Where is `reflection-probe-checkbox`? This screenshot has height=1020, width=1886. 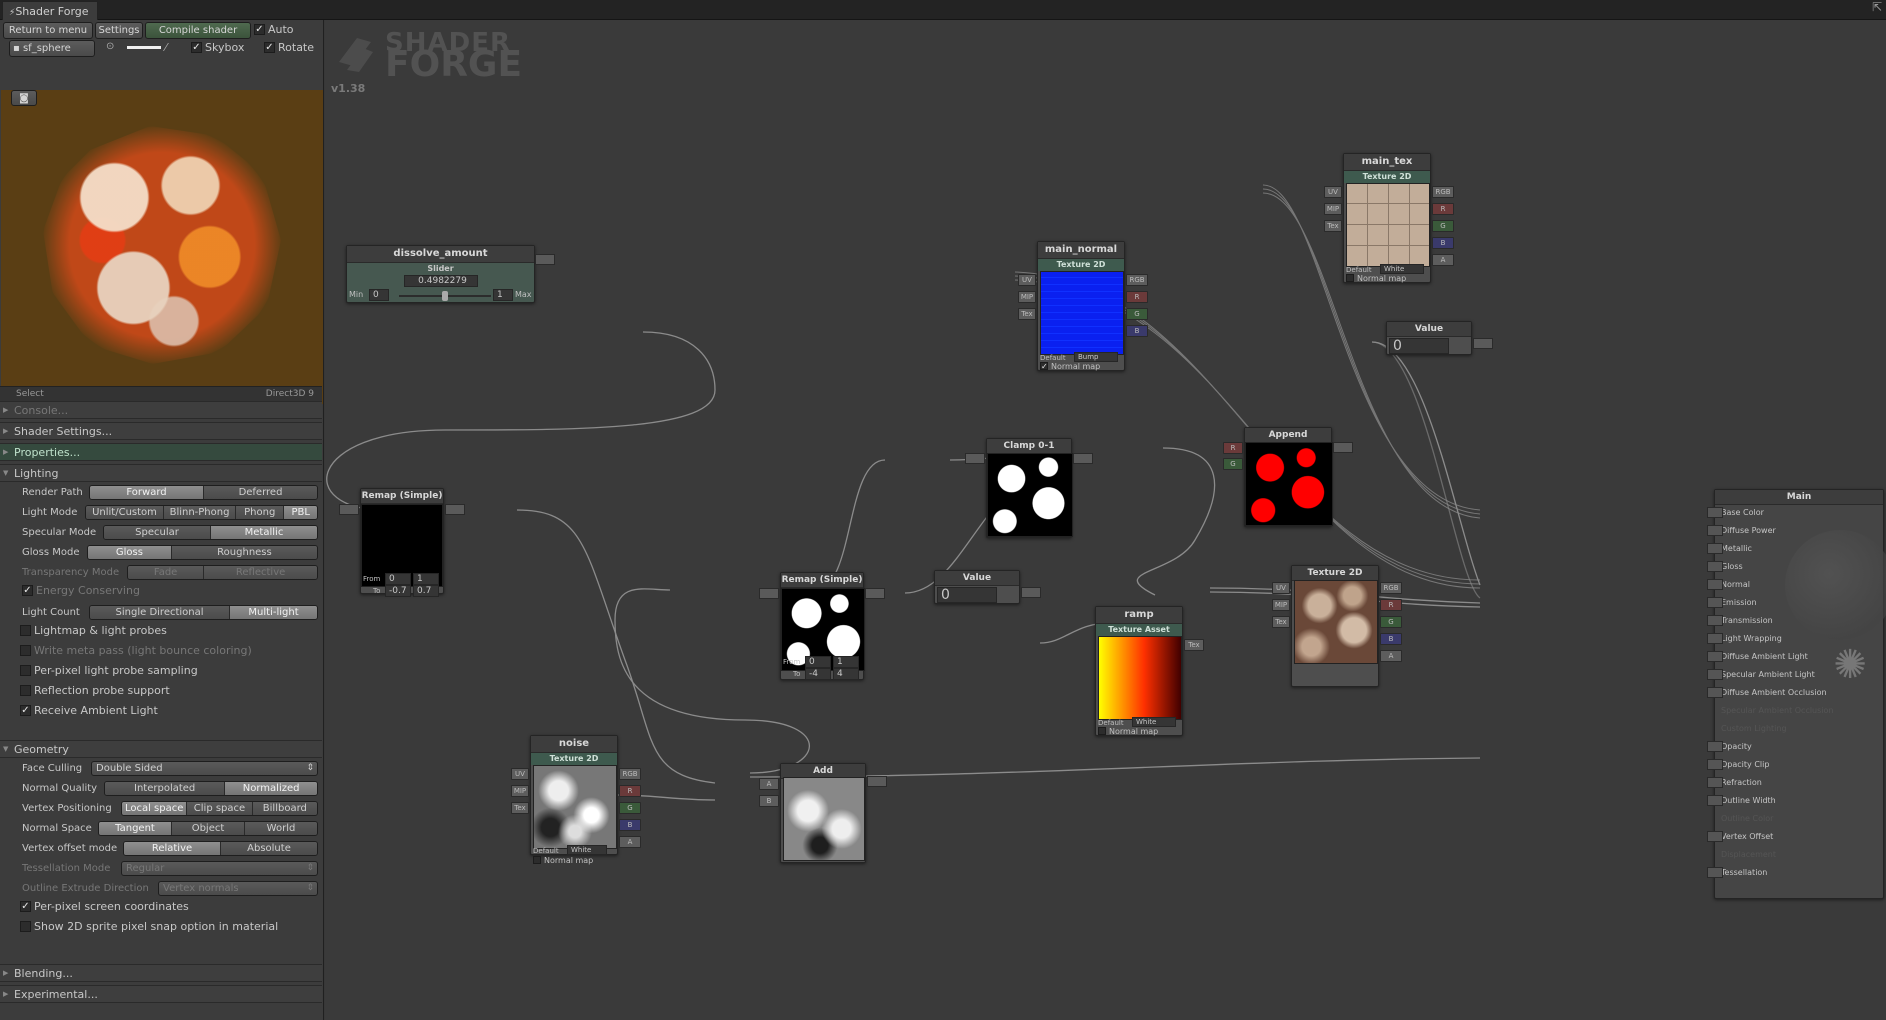 reflection-probe-checkbox is located at coordinates (25, 690).